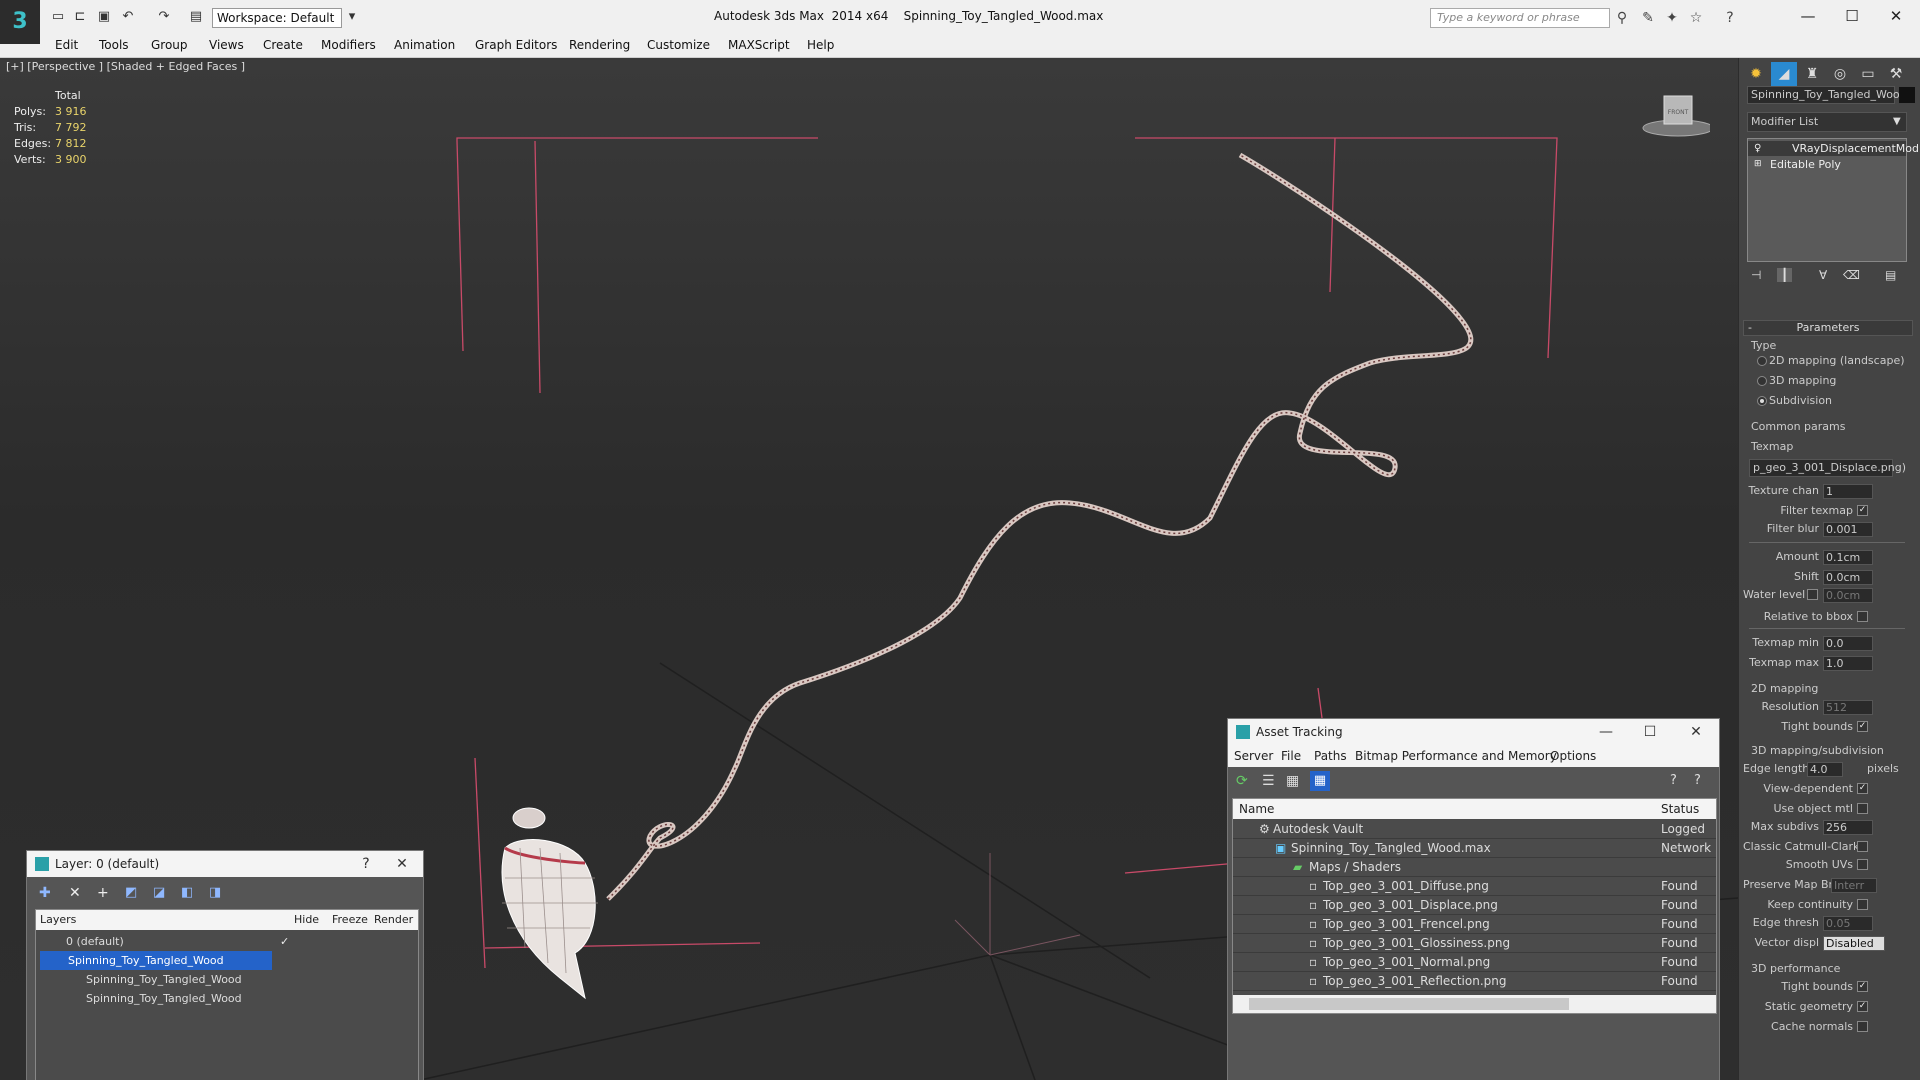 The width and height of the screenshot is (1920, 1080). Describe the element at coordinates (20, 22) in the screenshot. I see `app-logo-button: 3` at that location.